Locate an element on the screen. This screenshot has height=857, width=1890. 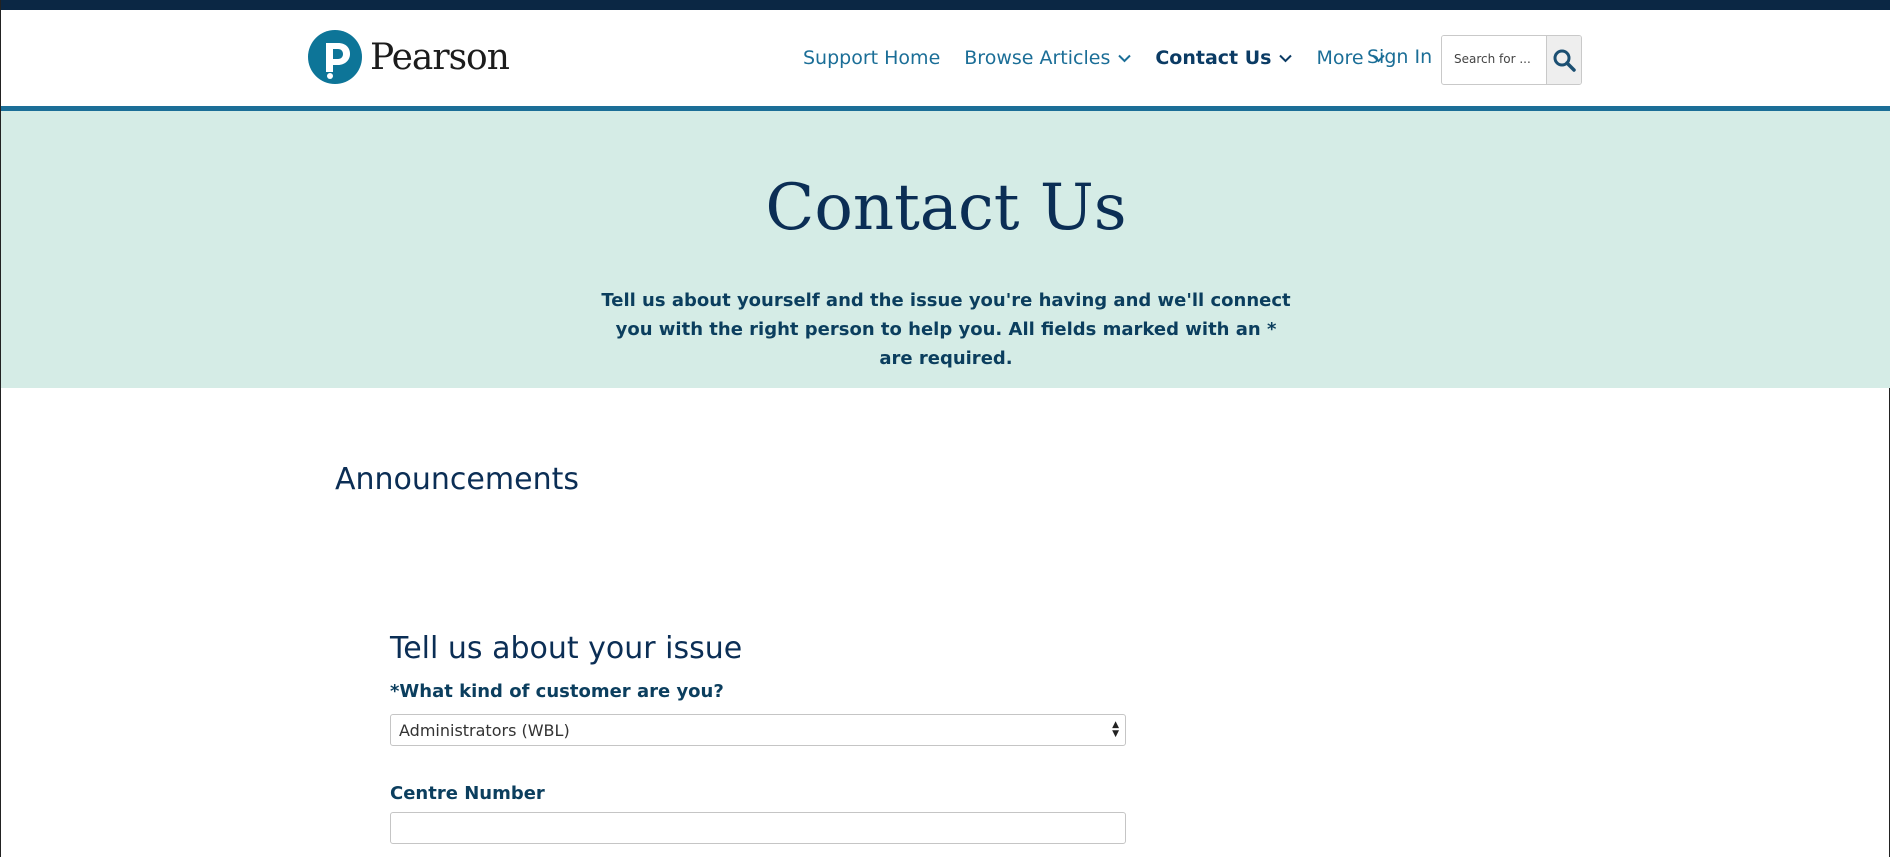
centre-number-label: Centre Number is located at coordinates (467, 793).